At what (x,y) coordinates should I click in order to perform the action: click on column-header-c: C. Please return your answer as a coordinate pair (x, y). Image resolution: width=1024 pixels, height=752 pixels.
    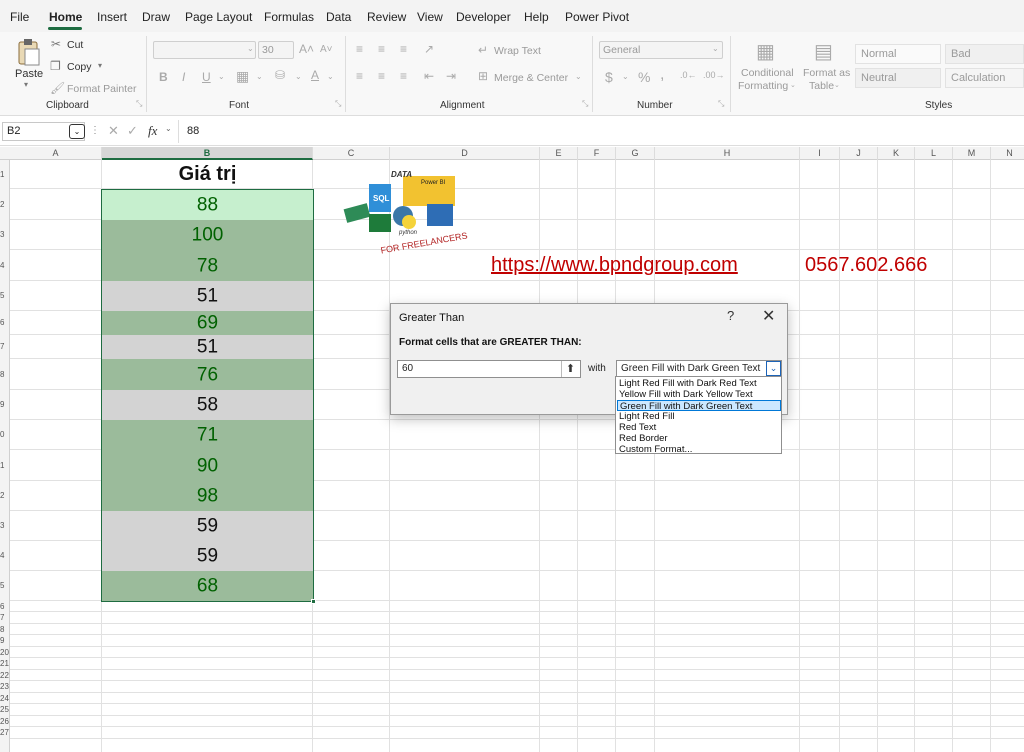
    Looking at the image, I should click on (351, 153).